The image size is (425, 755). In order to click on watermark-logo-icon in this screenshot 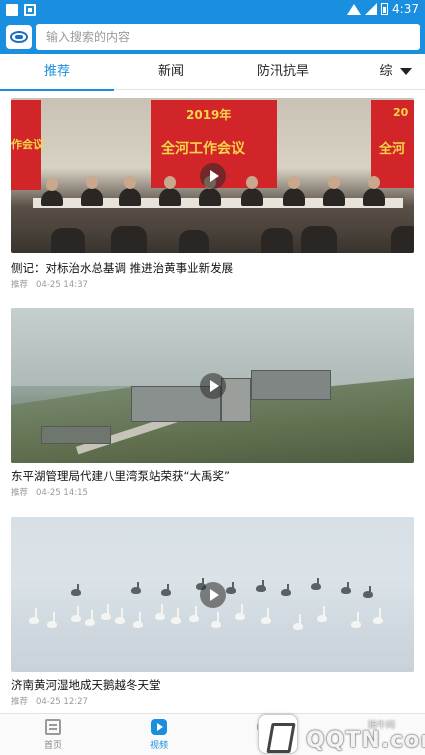, I will do `click(278, 734)`.